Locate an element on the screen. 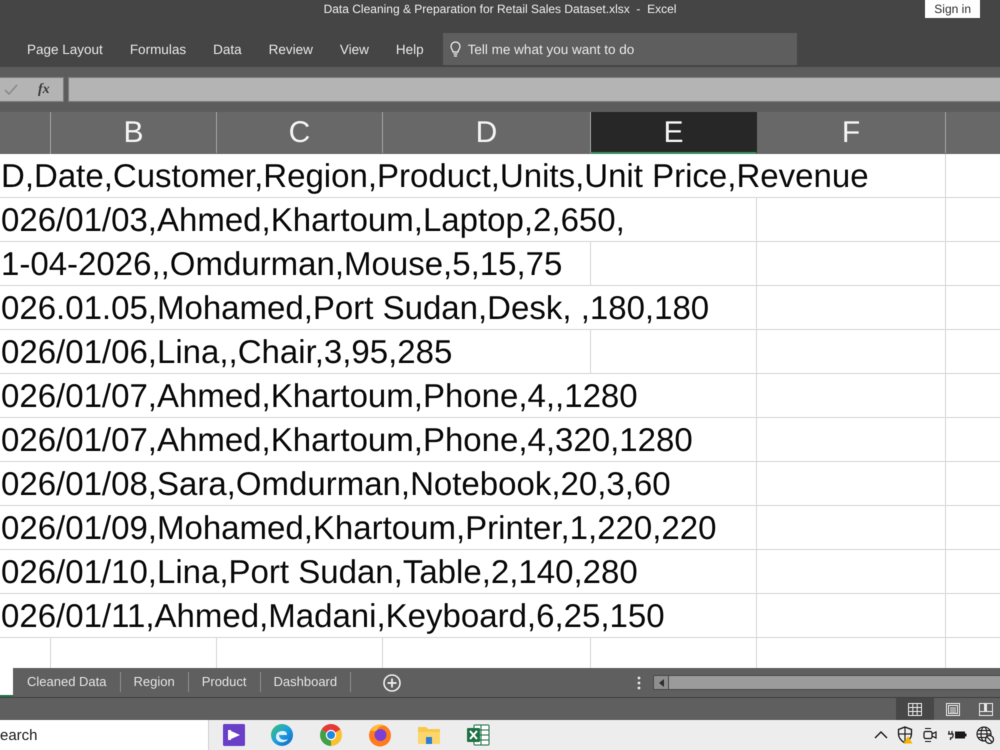  sheet-tab is located at coordinates (6, 682).